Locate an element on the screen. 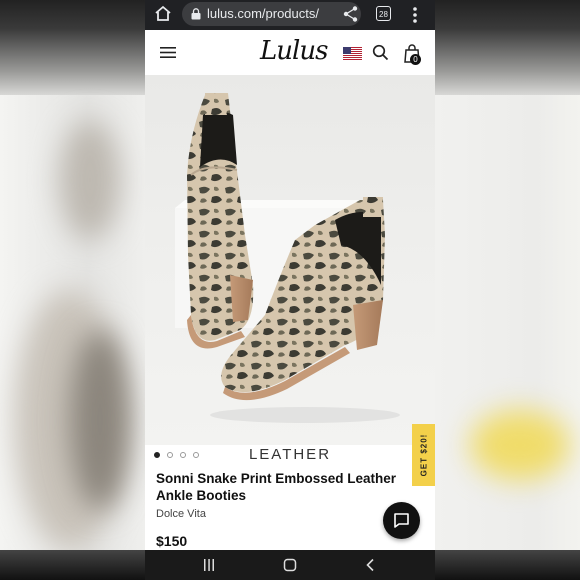 The width and height of the screenshot is (580, 580). promo-tab: GET $20! is located at coordinates (423, 455).